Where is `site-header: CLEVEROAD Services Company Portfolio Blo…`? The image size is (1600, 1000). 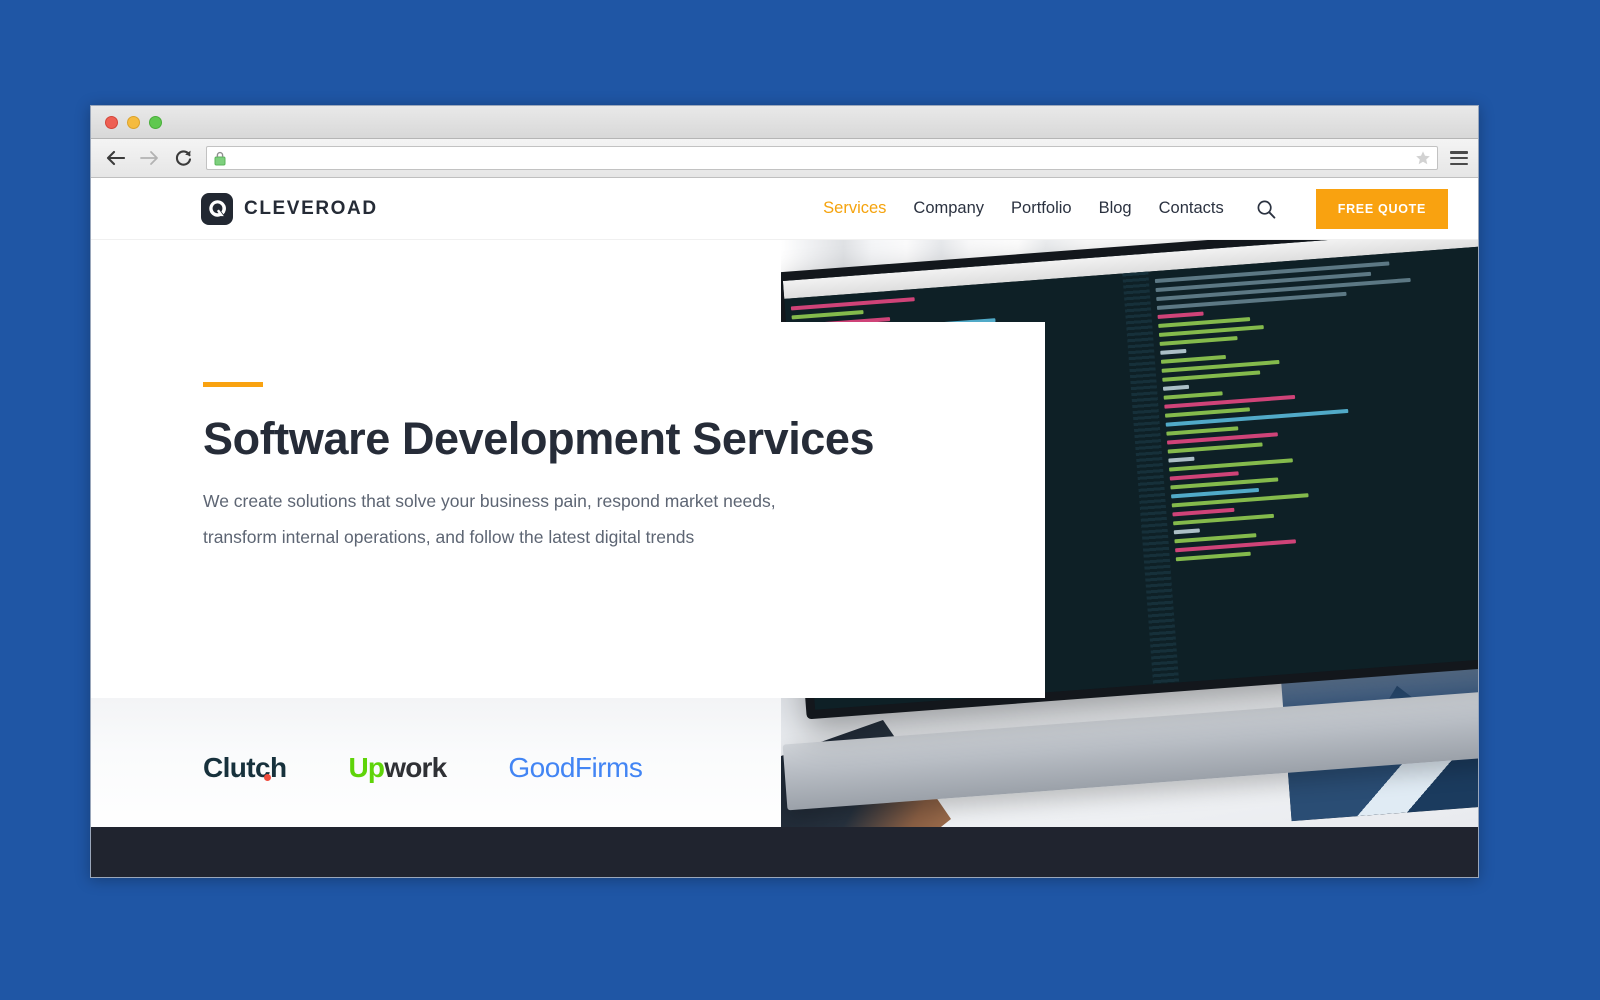
site-header: CLEVEROAD Services Company Portfolio Blo… is located at coordinates (784, 209).